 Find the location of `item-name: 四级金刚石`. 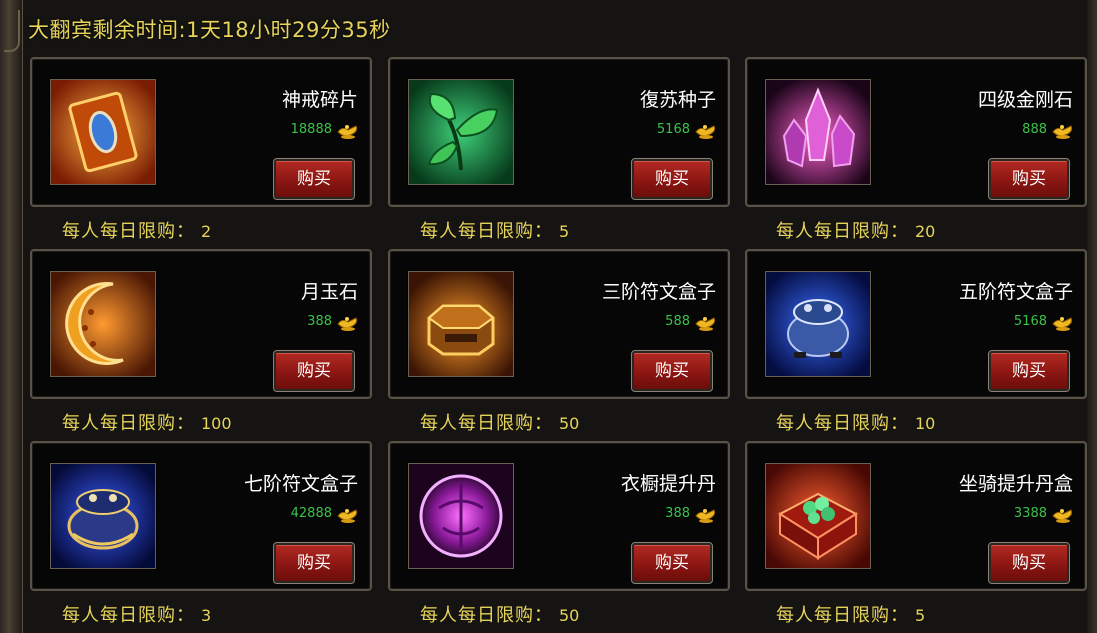

item-name: 四级金刚石 is located at coordinates (1025, 100).